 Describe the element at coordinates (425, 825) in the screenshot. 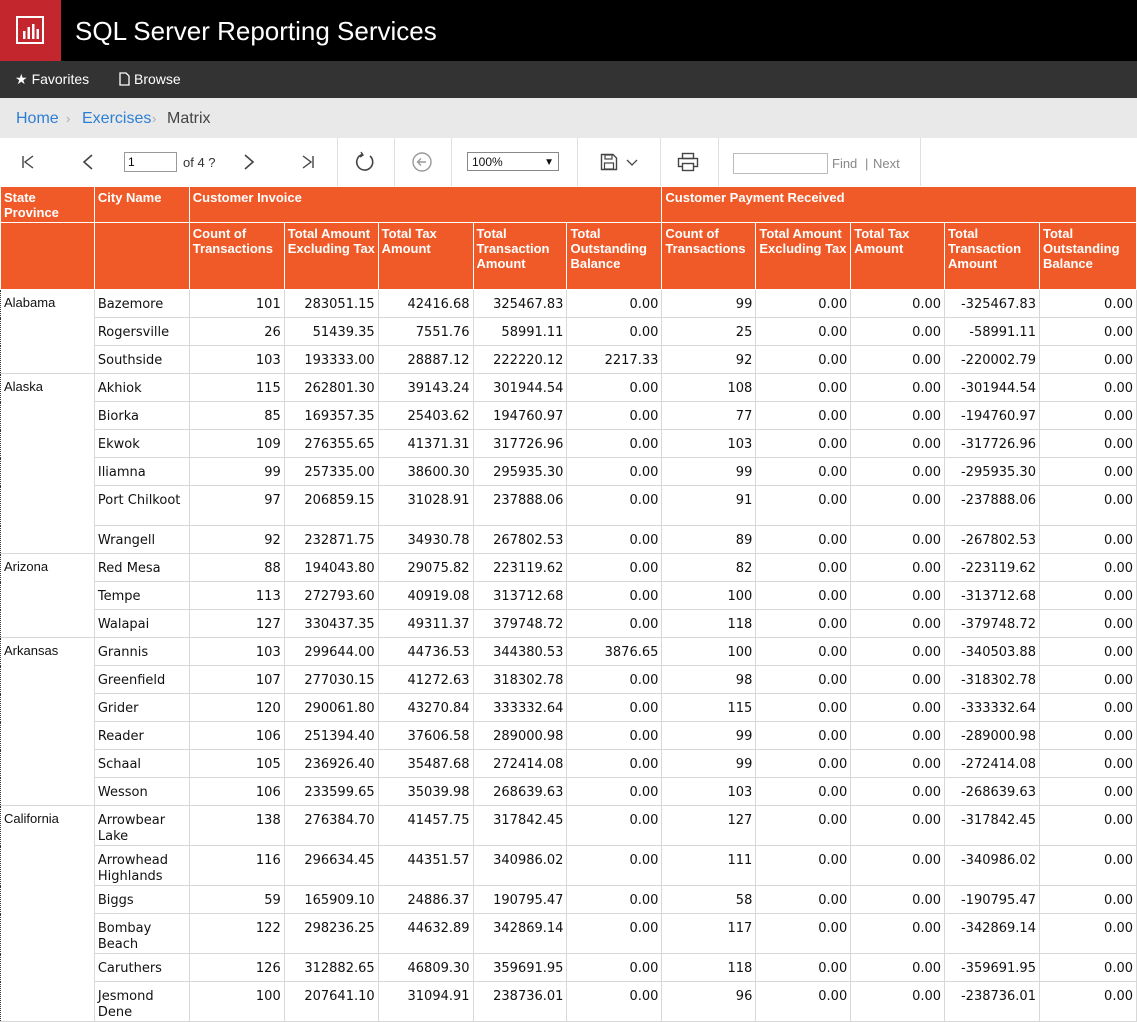

I see `invoice-tax-cell: 41457.75` at that location.